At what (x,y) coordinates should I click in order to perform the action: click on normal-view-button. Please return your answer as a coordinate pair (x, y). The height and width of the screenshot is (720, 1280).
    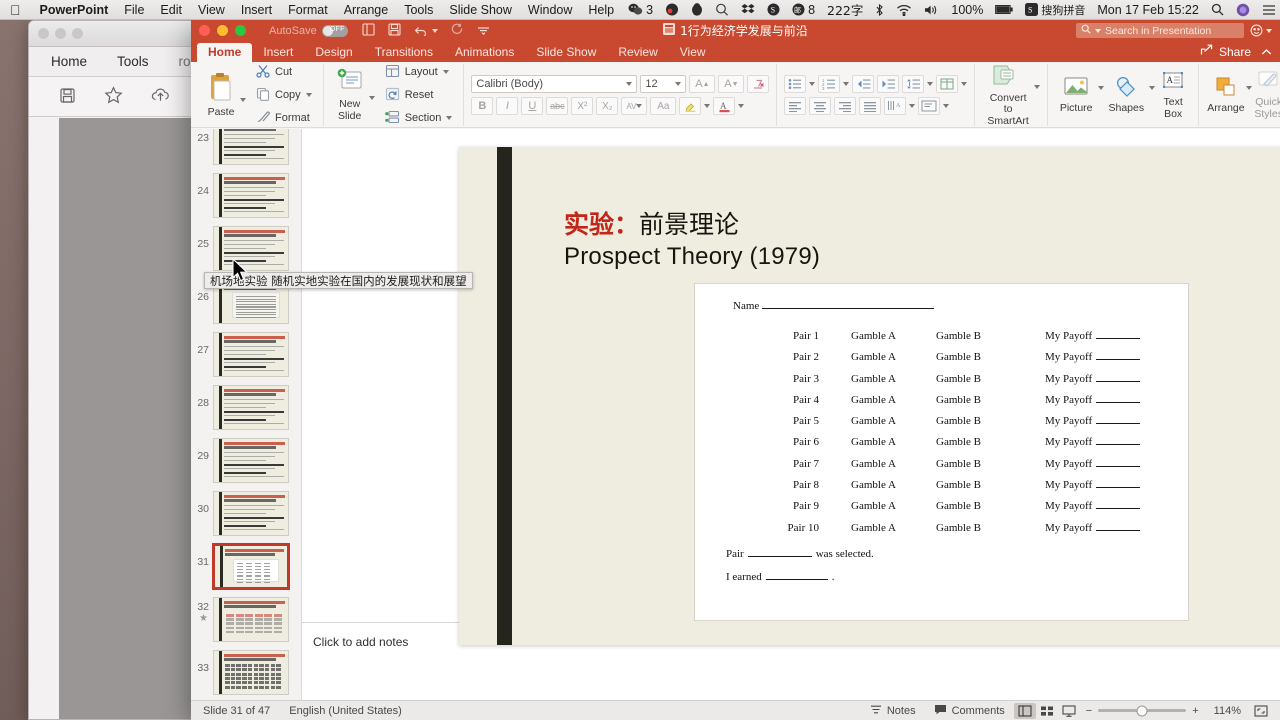
    Looking at the image, I should click on (1024, 710).